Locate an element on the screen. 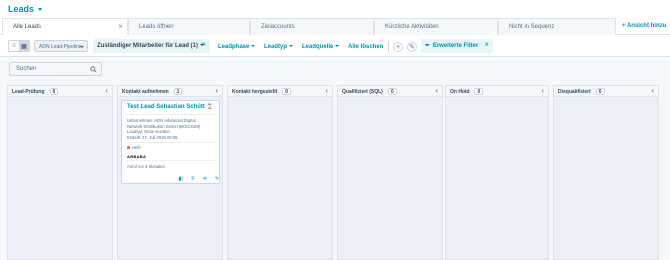 The height and width of the screenshot is (260, 670). filter-label: Leadphase is located at coordinates (234, 47).